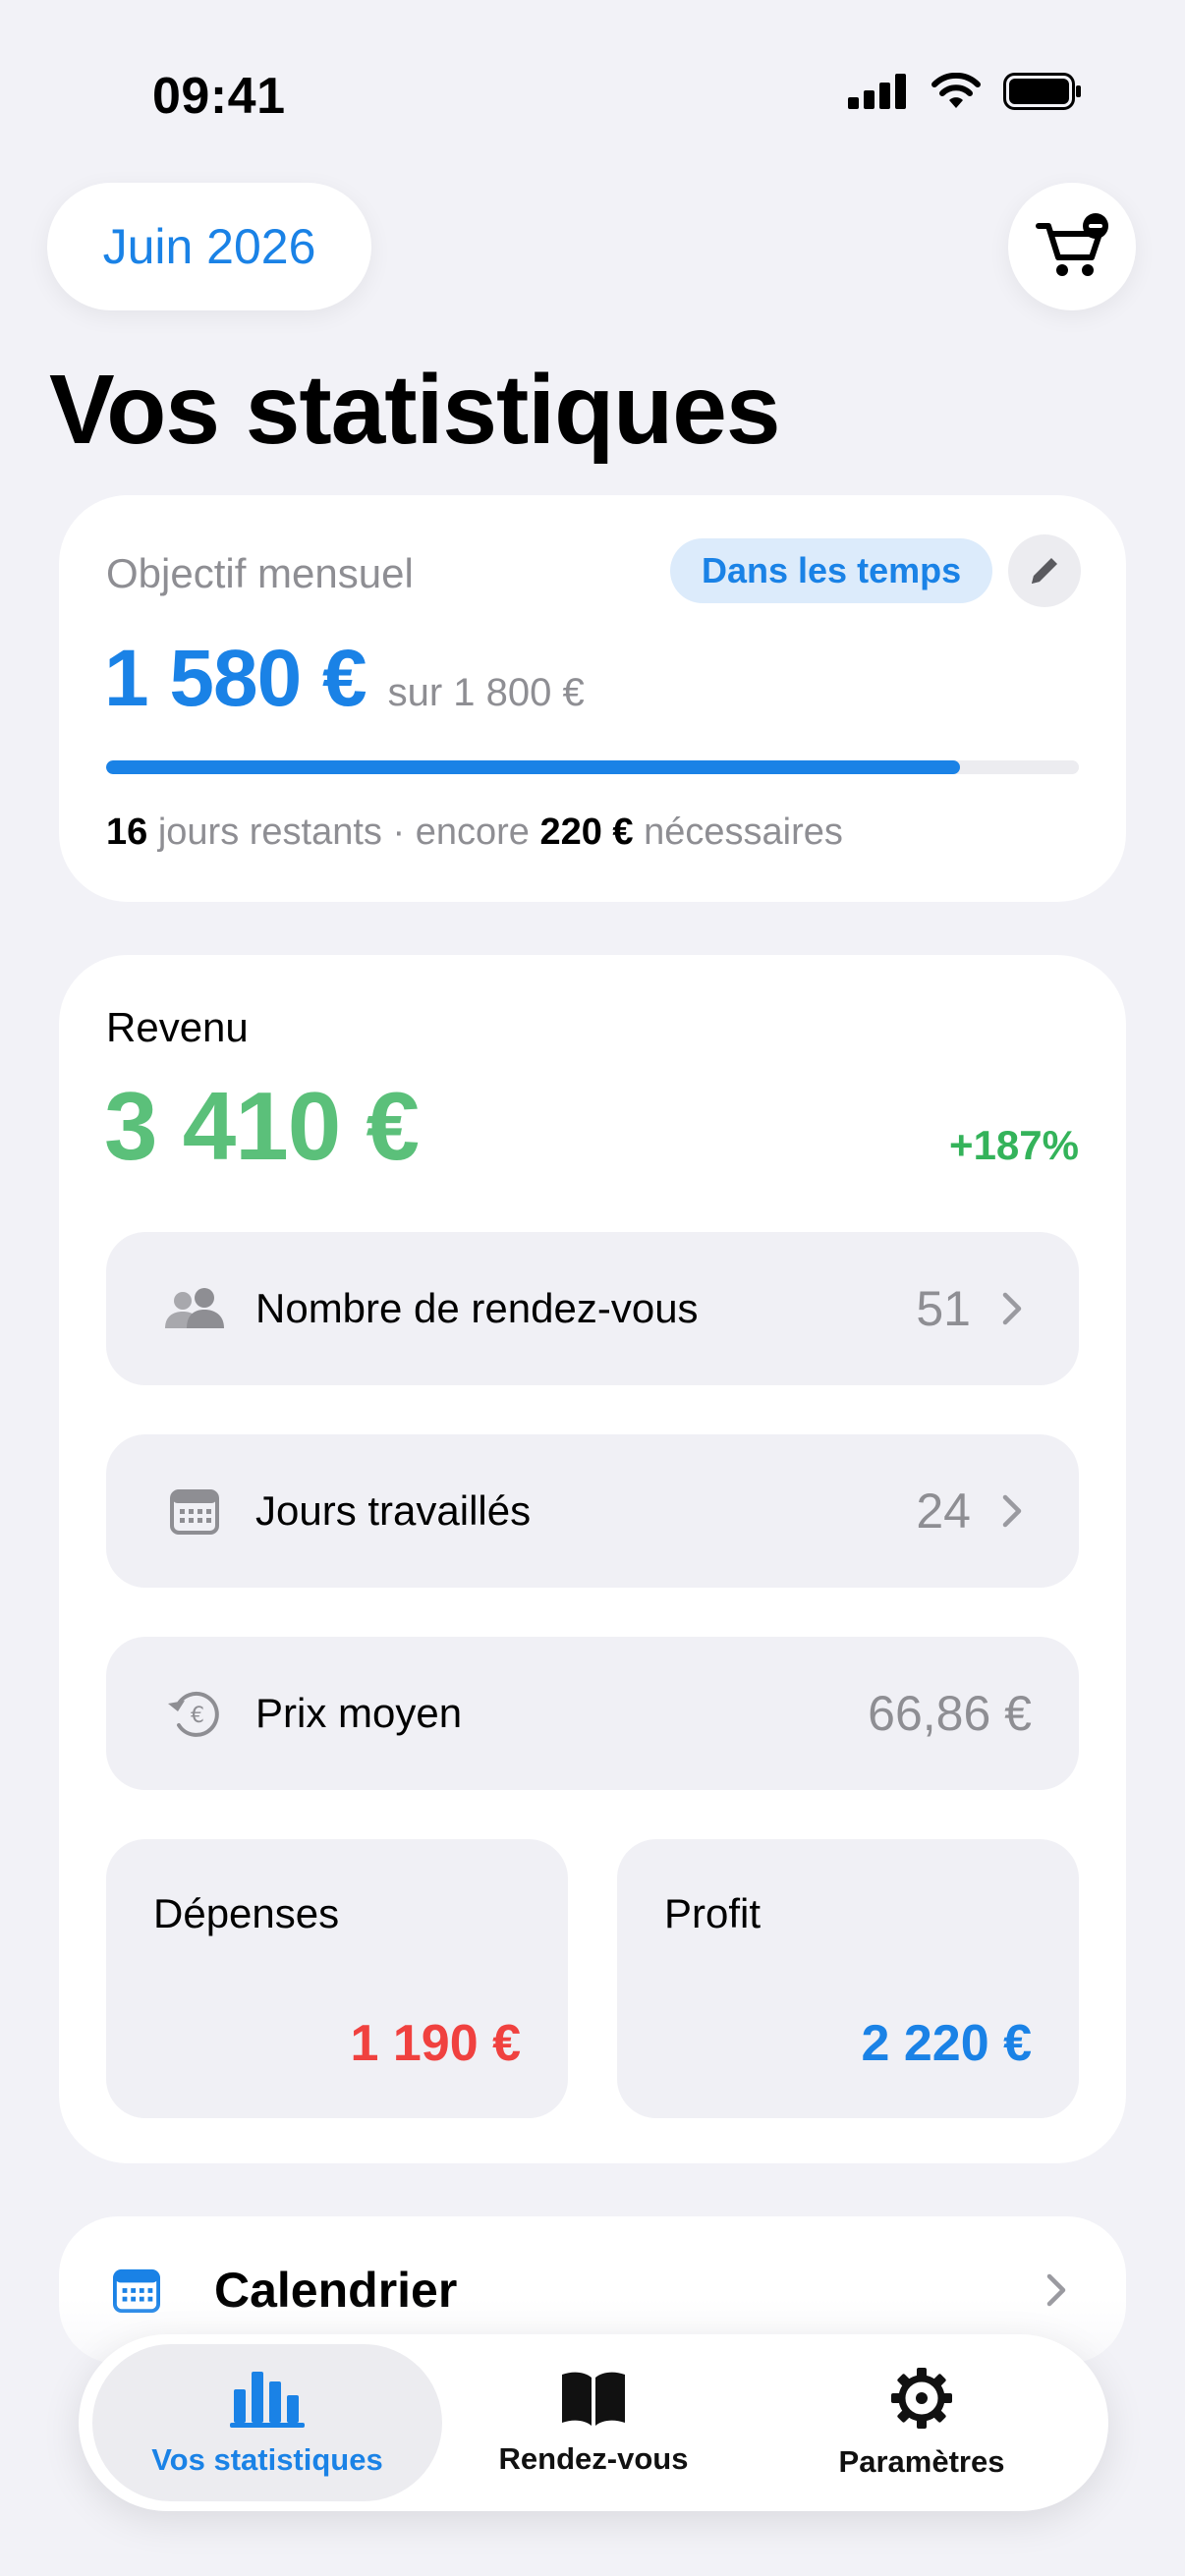 This screenshot has height=2576, width=1185. What do you see at coordinates (947, 2043) in the screenshot?
I see `profit-value: 2 220 €` at bounding box center [947, 2043].